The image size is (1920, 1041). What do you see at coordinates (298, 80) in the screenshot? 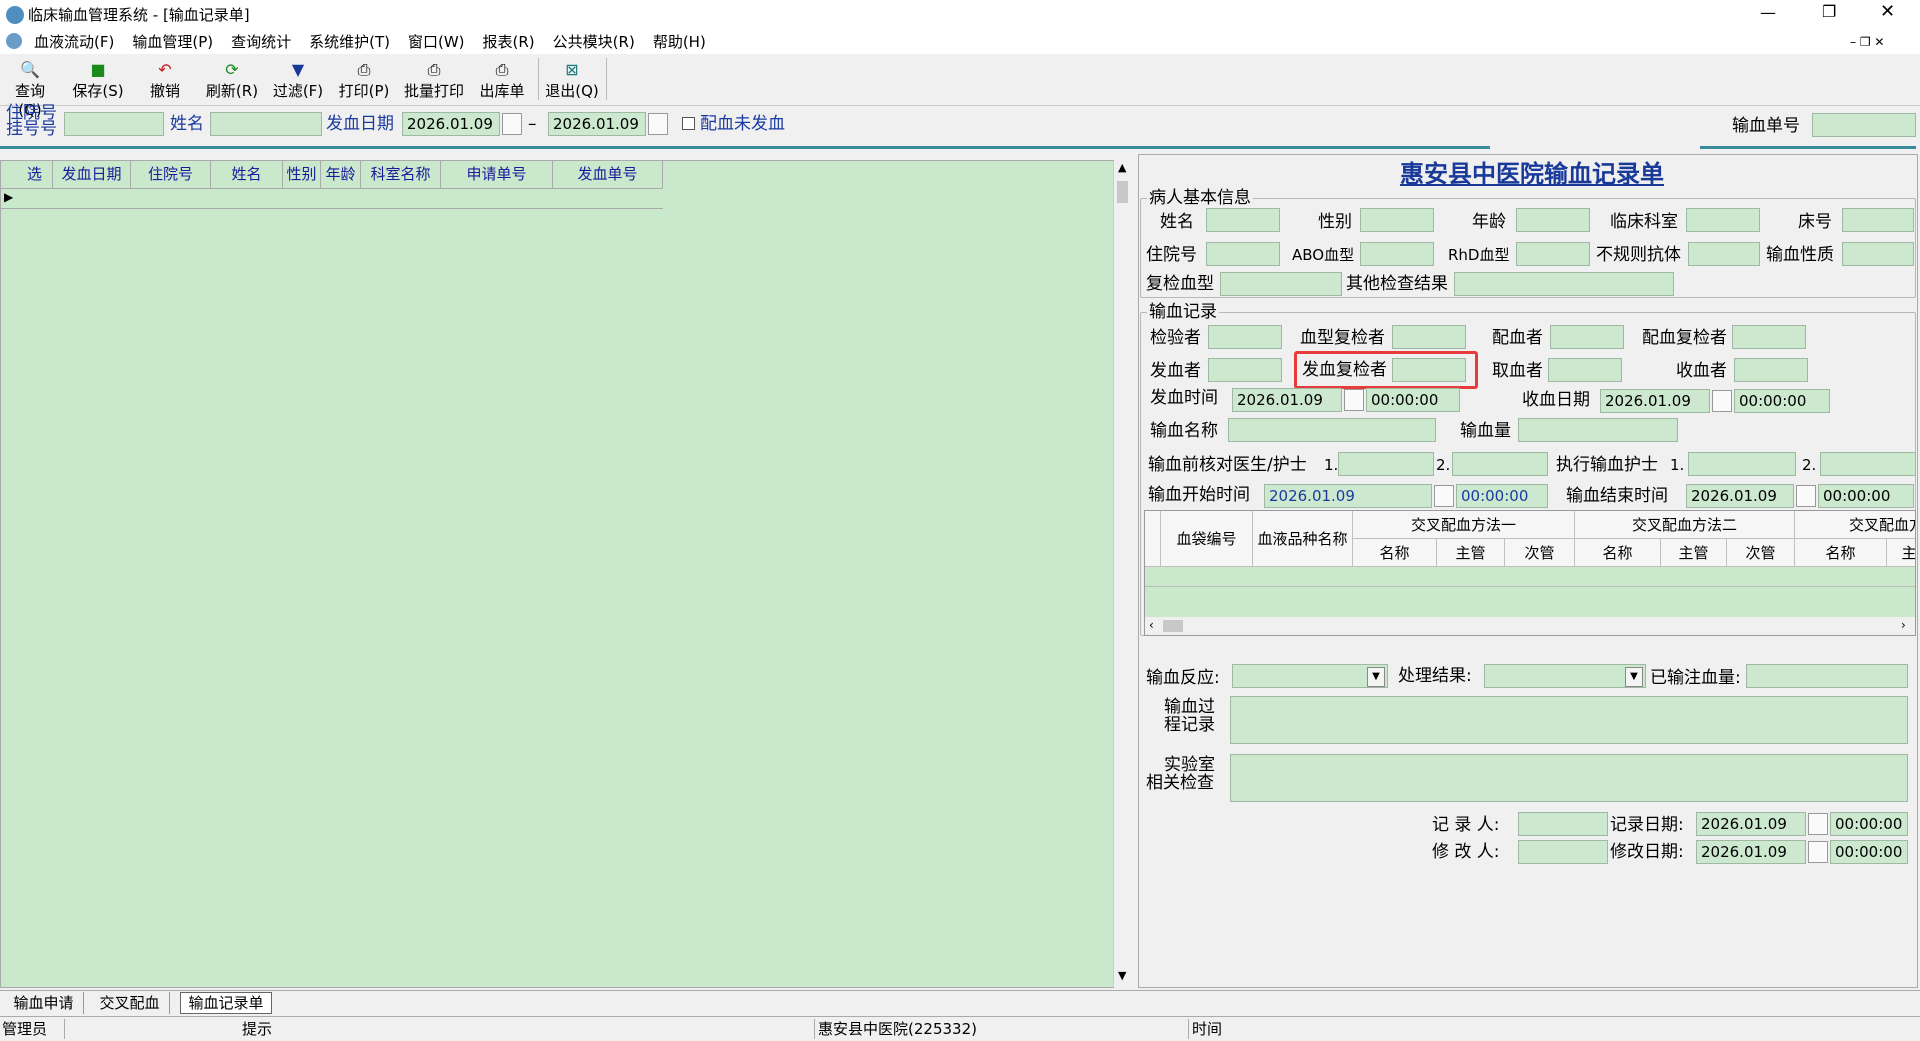
I see `filter-button: ▼ 过滤(F)` at bounding box center [298, 80].